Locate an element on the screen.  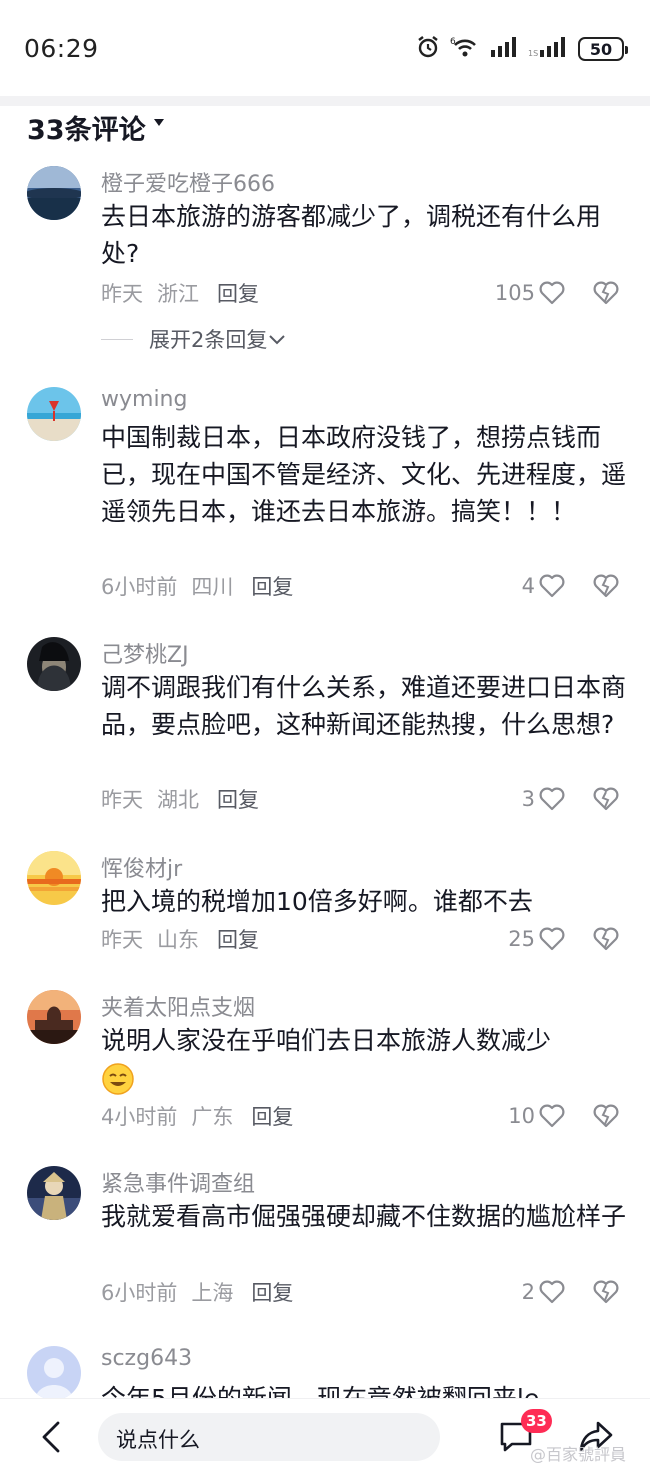
like-button: 4 is located at coordinates (544, 586).